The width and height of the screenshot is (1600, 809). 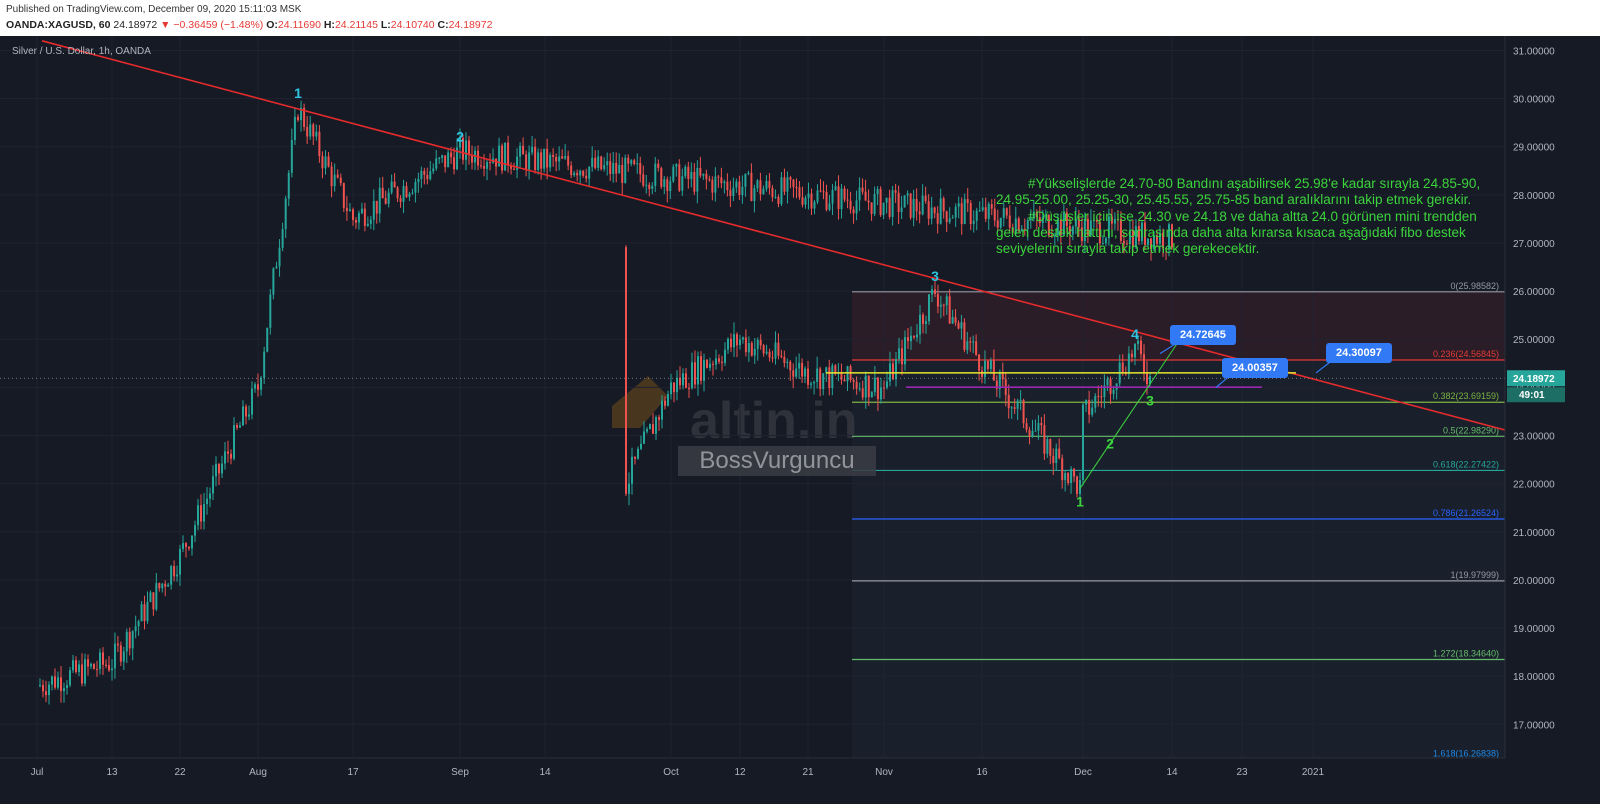 What do you see at coordinates (808, 772) in the screenshot?
I see `time-tick: 21` at bounding box center [808, 772].